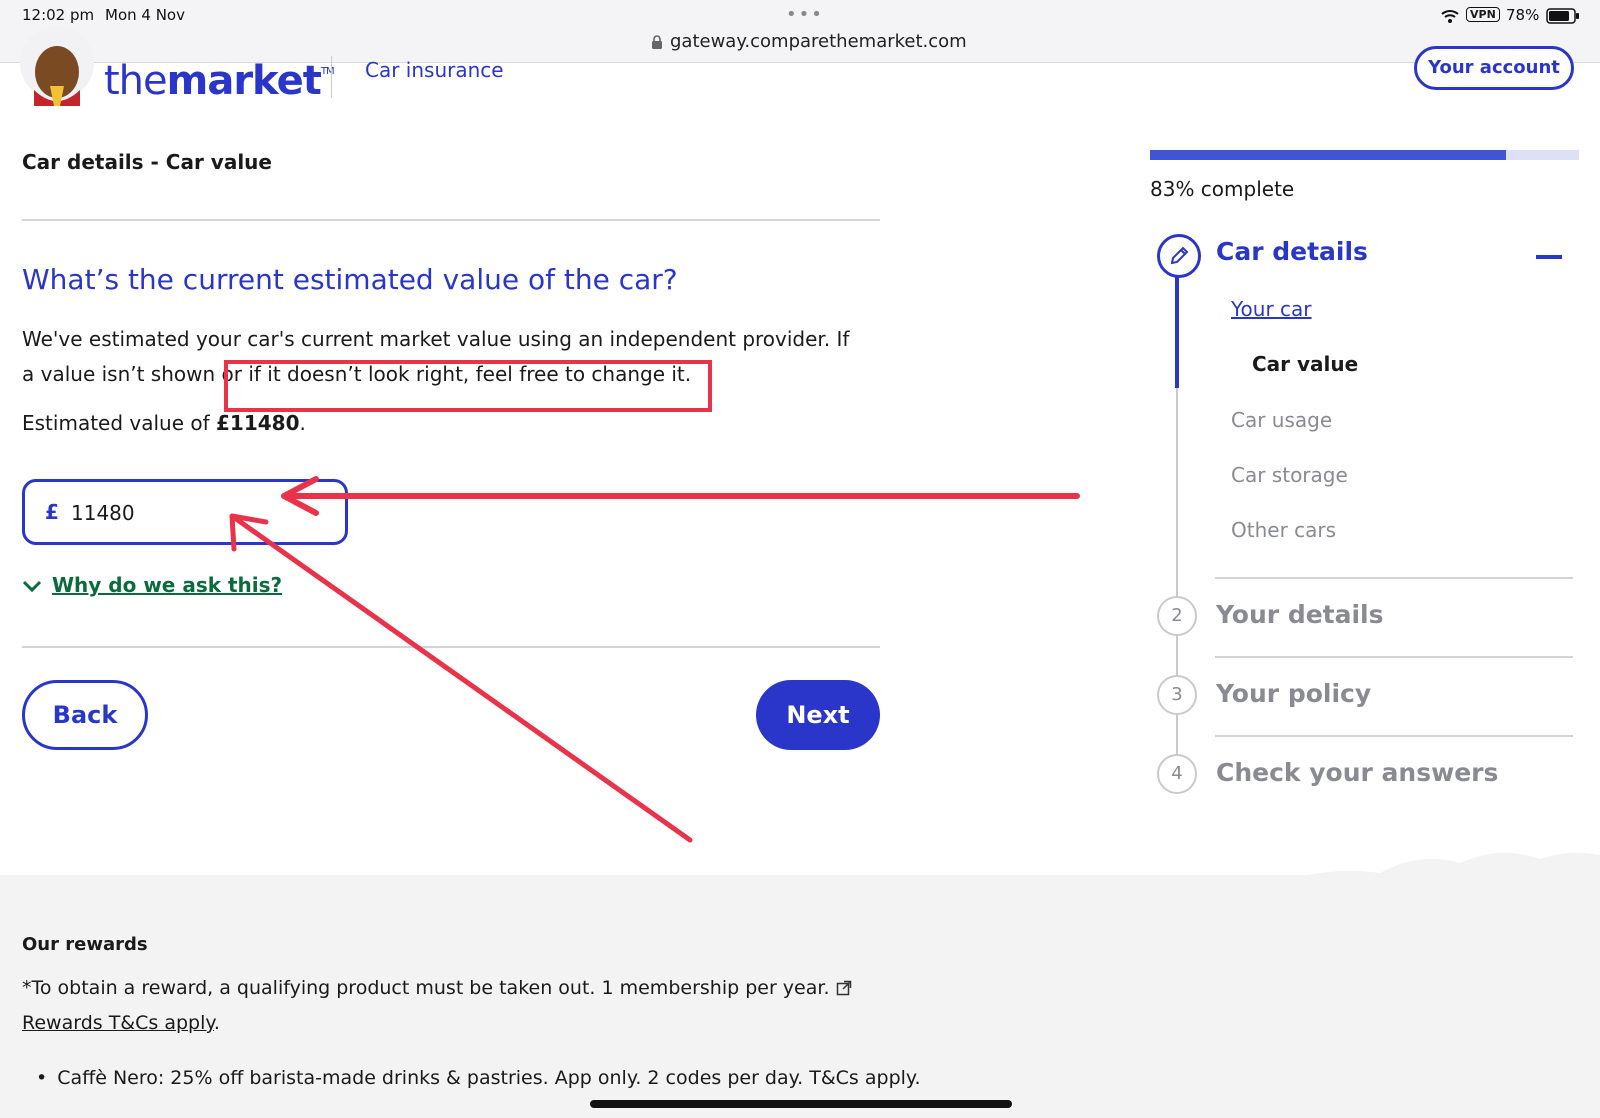 The image size is (1600, 1118). What do you see at coordinates (1483, 14) in the screenshot?
I see `vpn-badge: VPN` at bounding box center [1483, 14].